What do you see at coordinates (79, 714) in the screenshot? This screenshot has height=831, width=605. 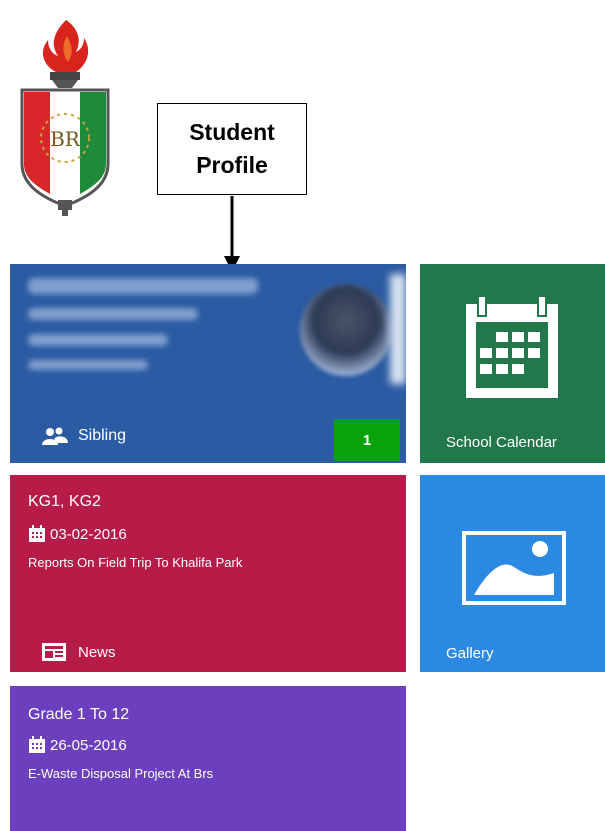 I see `announcement-grades: Grade 1 To 12` at bounding box center [79, 714].